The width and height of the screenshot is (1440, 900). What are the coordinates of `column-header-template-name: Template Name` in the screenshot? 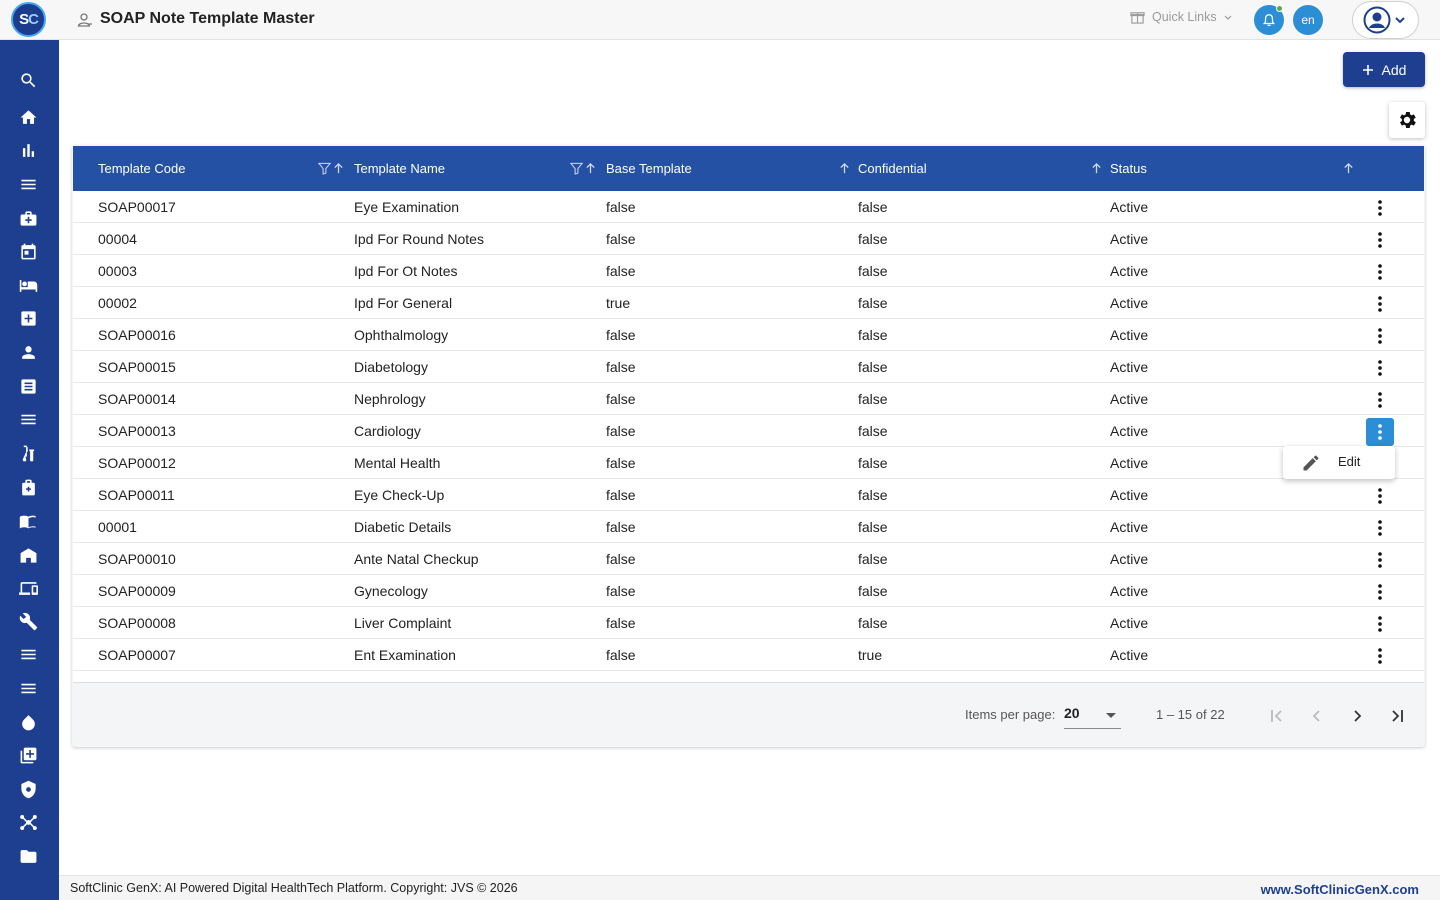 It's located at (399, 168).